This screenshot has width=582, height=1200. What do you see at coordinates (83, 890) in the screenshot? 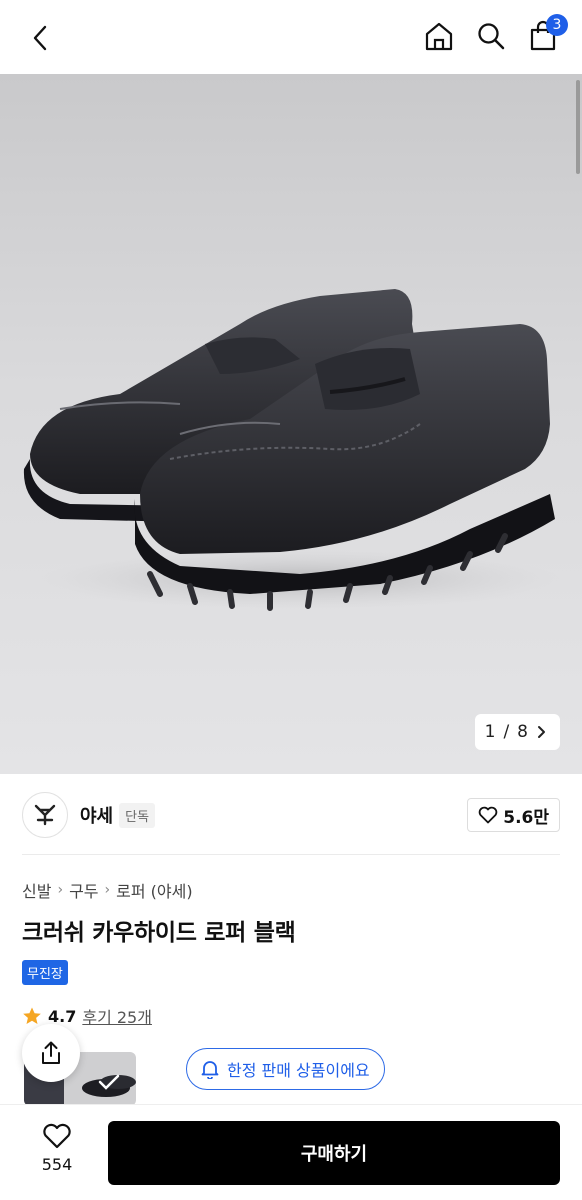
I see `breadcrumb-item: 구두` at bounding box center [83, 890].